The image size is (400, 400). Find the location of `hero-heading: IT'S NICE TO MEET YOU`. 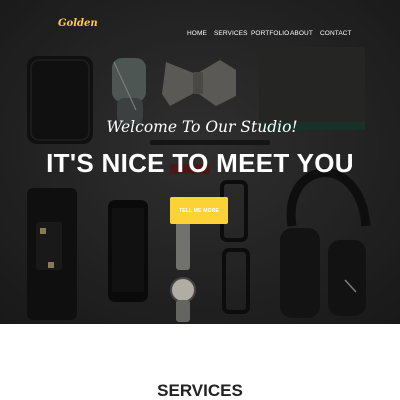

hero-heading: IT'S NICE TO MEET YOU is located at coordinates (200, 163).